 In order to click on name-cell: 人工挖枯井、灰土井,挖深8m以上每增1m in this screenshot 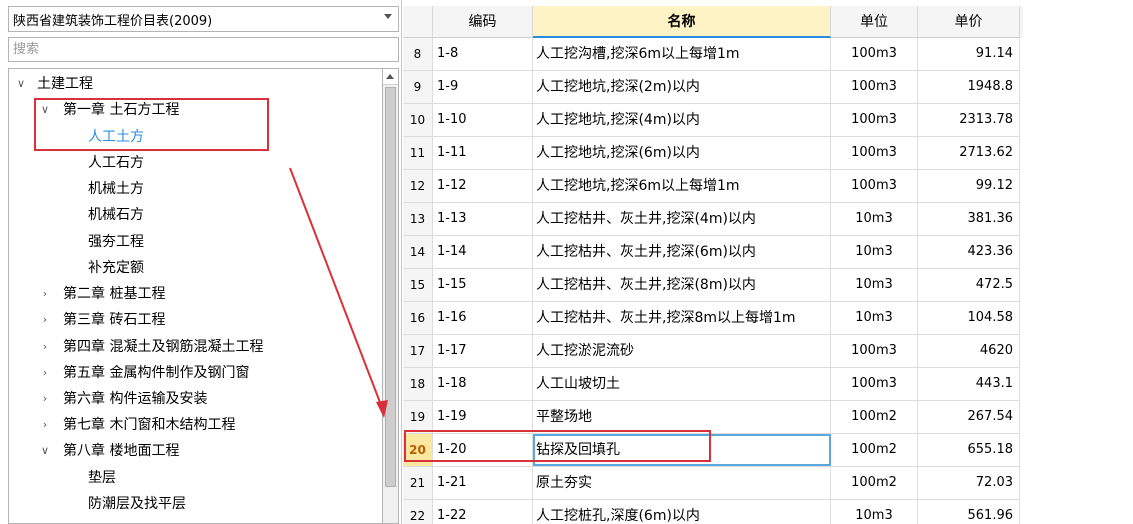, I will do `click(682, 318)`.